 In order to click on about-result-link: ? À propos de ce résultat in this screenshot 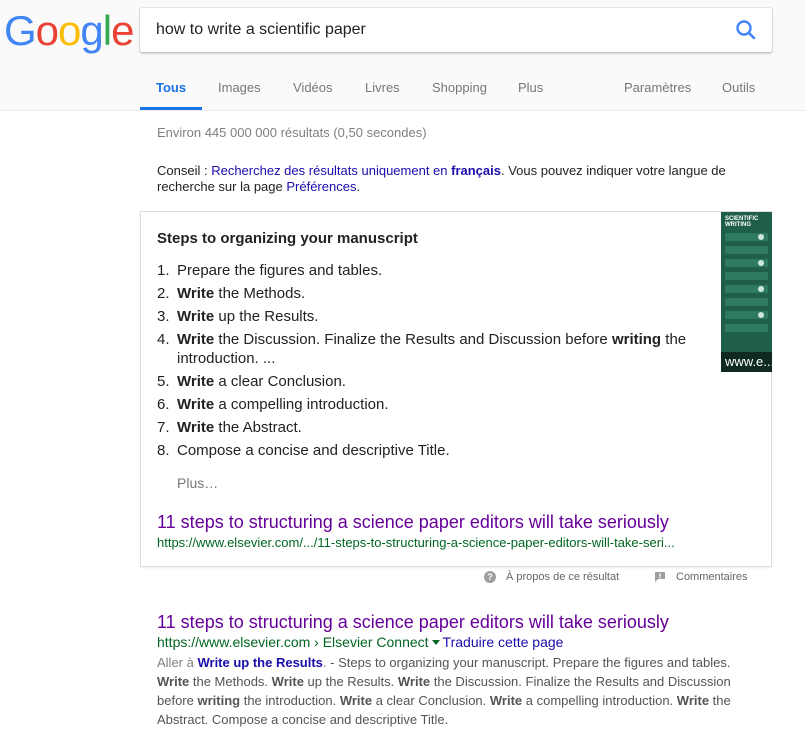, I will do `click(551, 577)`.